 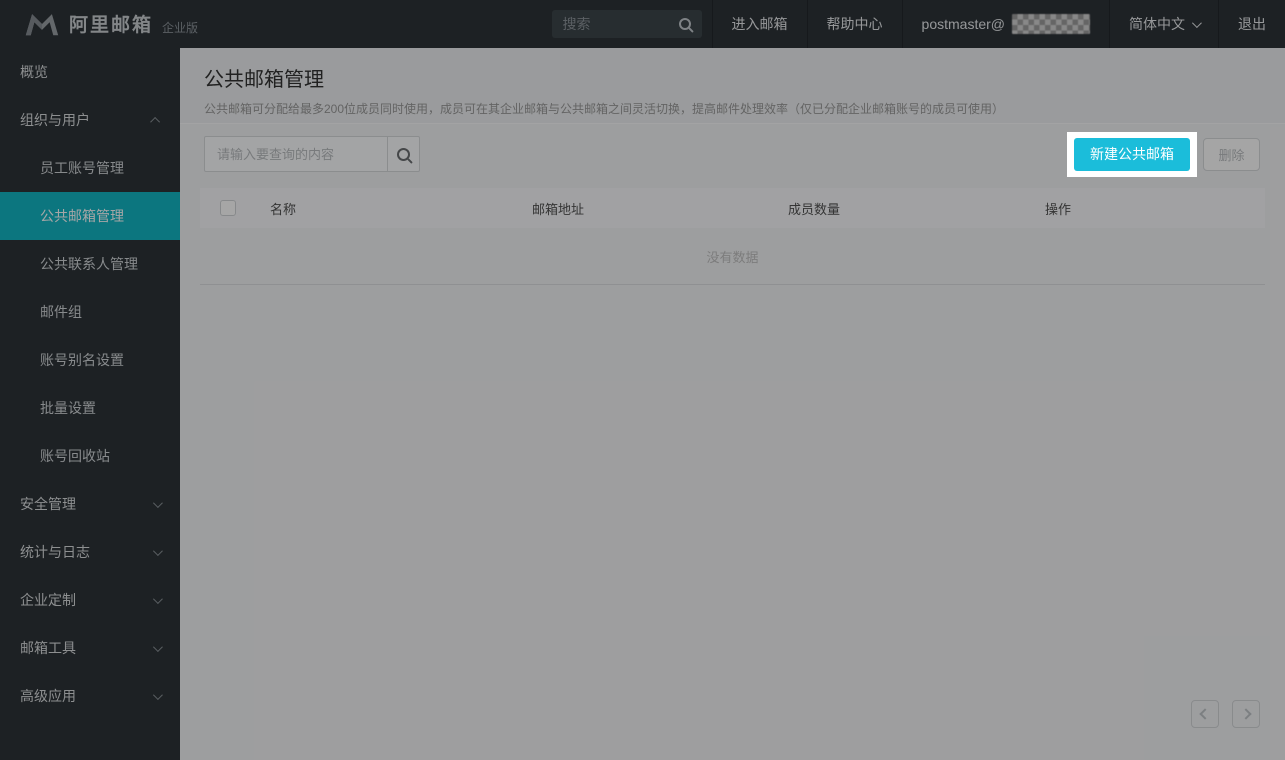 What do you see at coordinates (264, 80) in the screenshot?
I see `page-title: 公共邮箱管理` at bounding box center [264, 80].